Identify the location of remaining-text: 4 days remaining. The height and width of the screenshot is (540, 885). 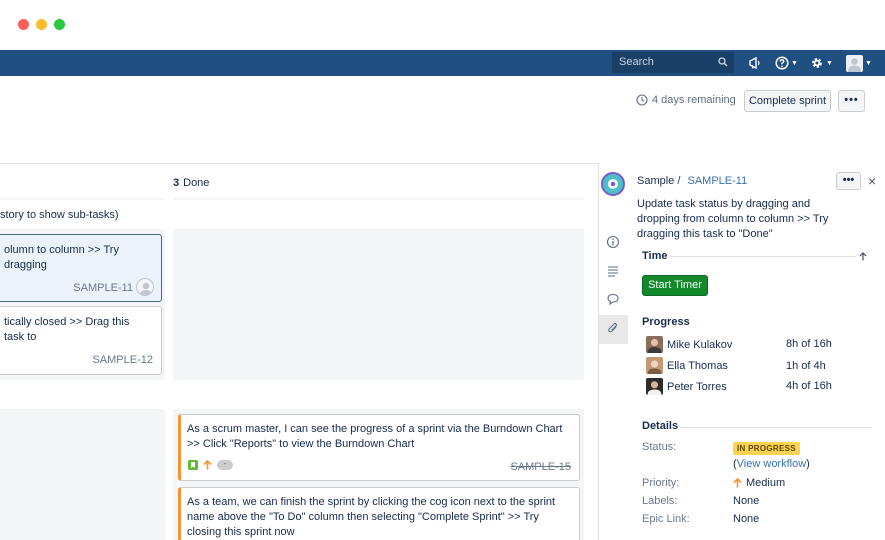
(694, 100).